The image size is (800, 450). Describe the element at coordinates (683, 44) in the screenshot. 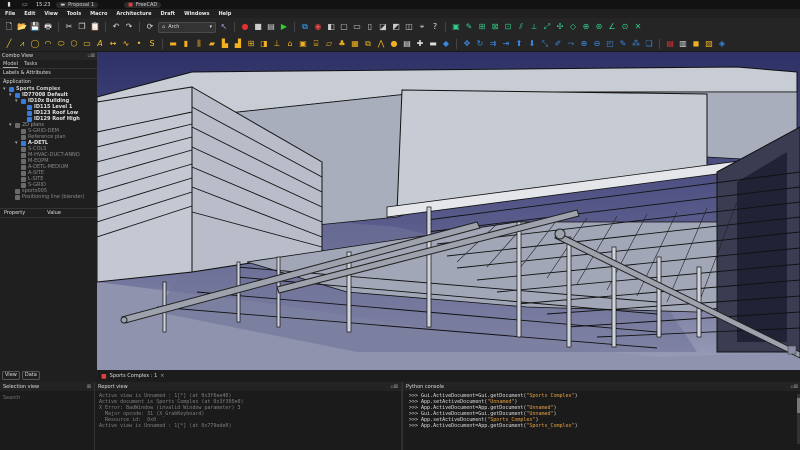

I see `ifc-icon: ▥` at that location.